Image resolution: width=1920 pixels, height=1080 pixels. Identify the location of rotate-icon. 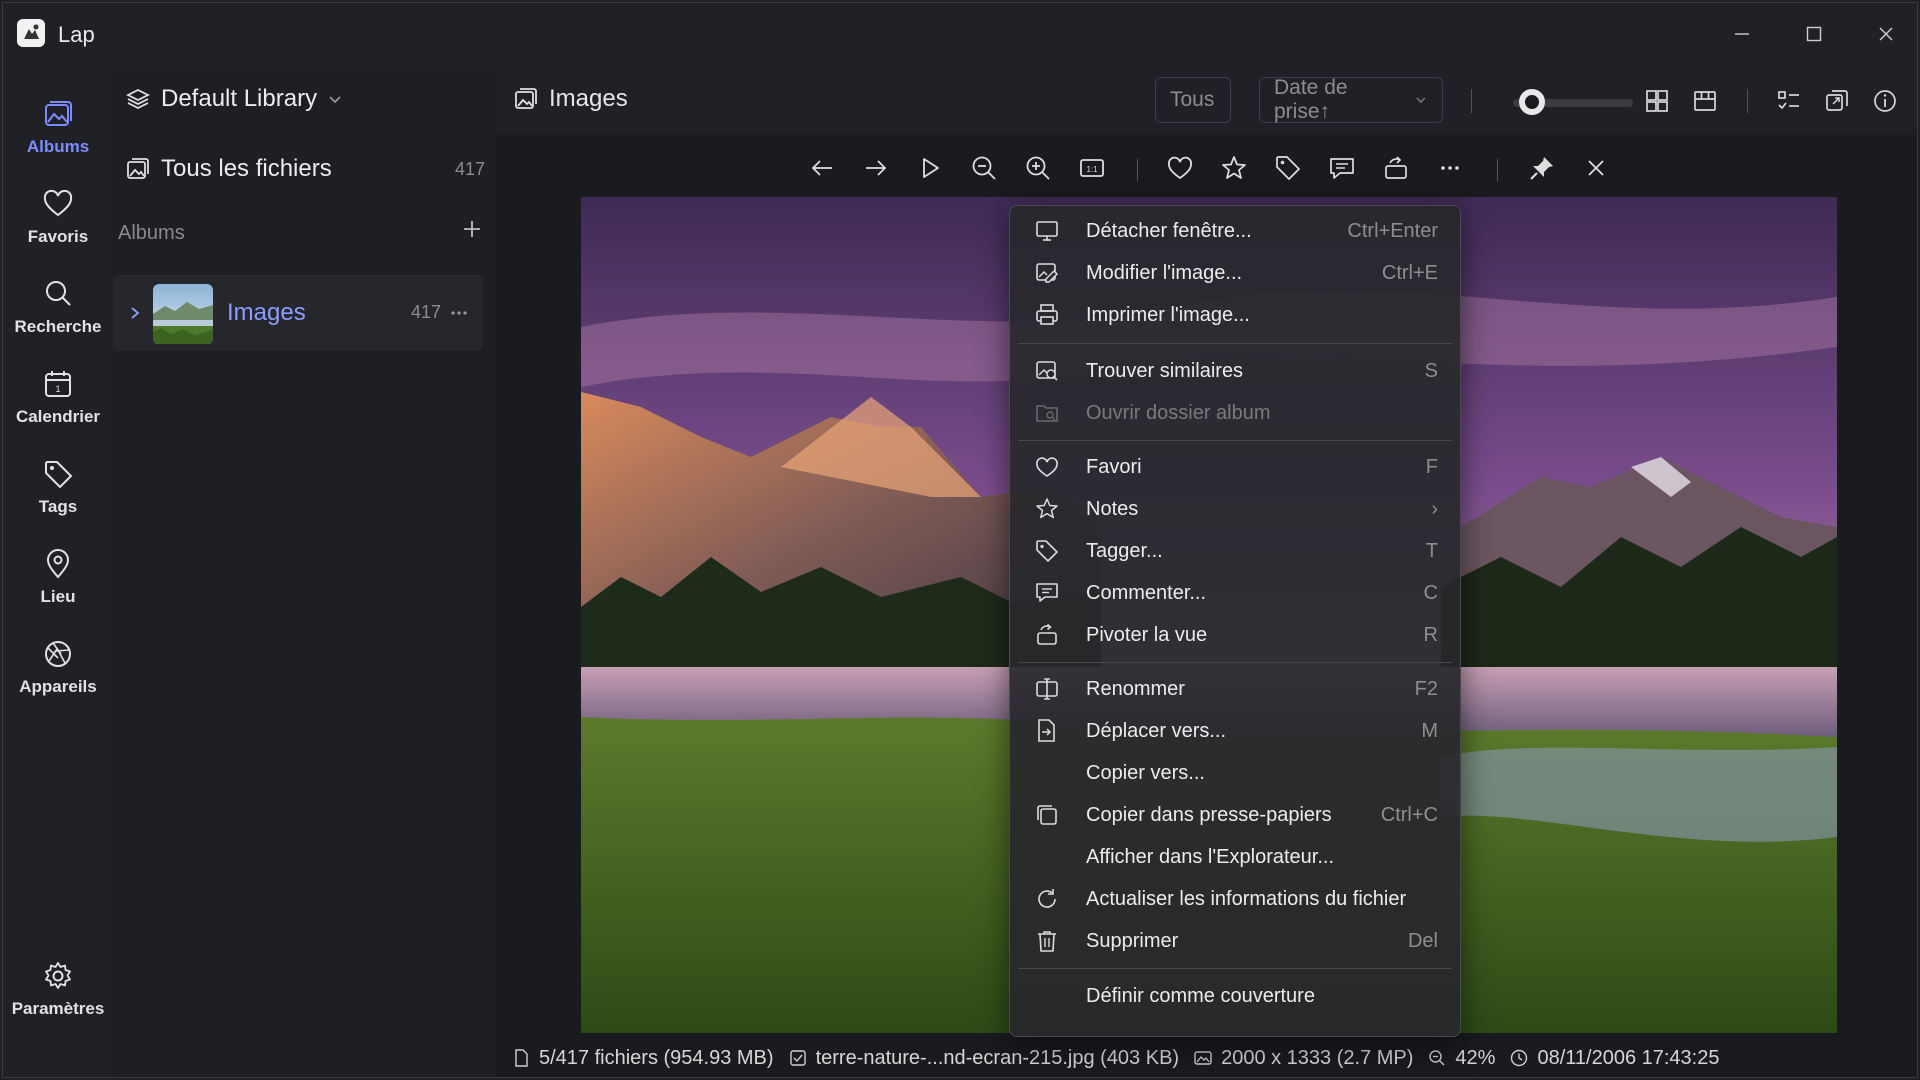
(1396, 168).